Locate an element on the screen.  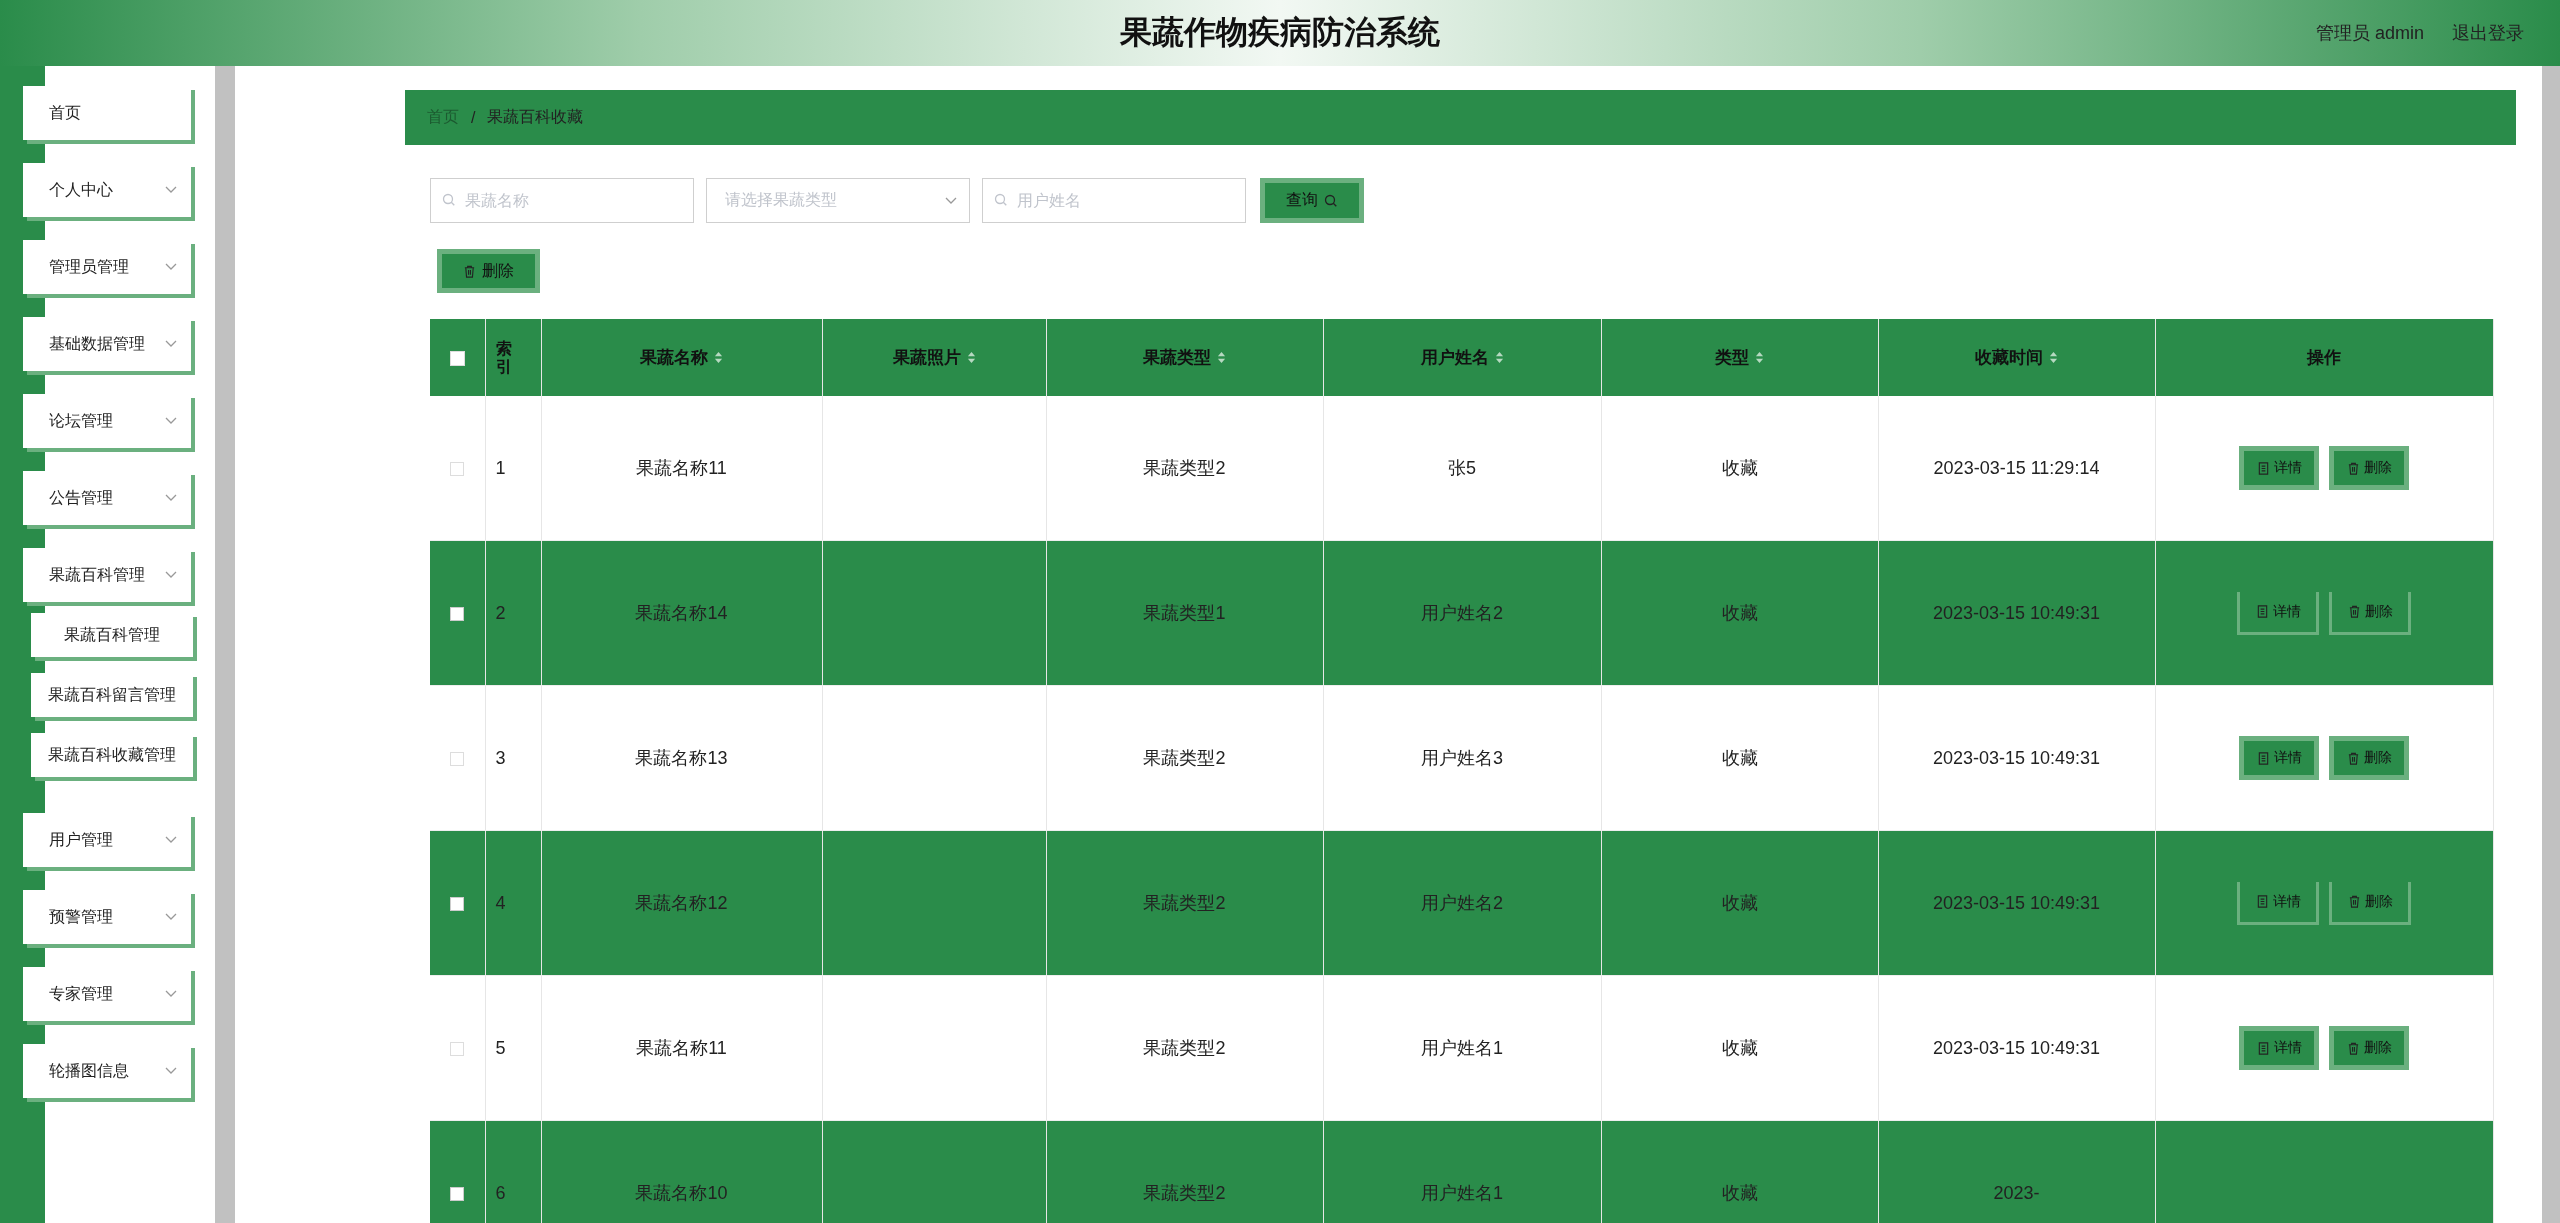
table-cell: 1 is located at coordinates (513, 468).